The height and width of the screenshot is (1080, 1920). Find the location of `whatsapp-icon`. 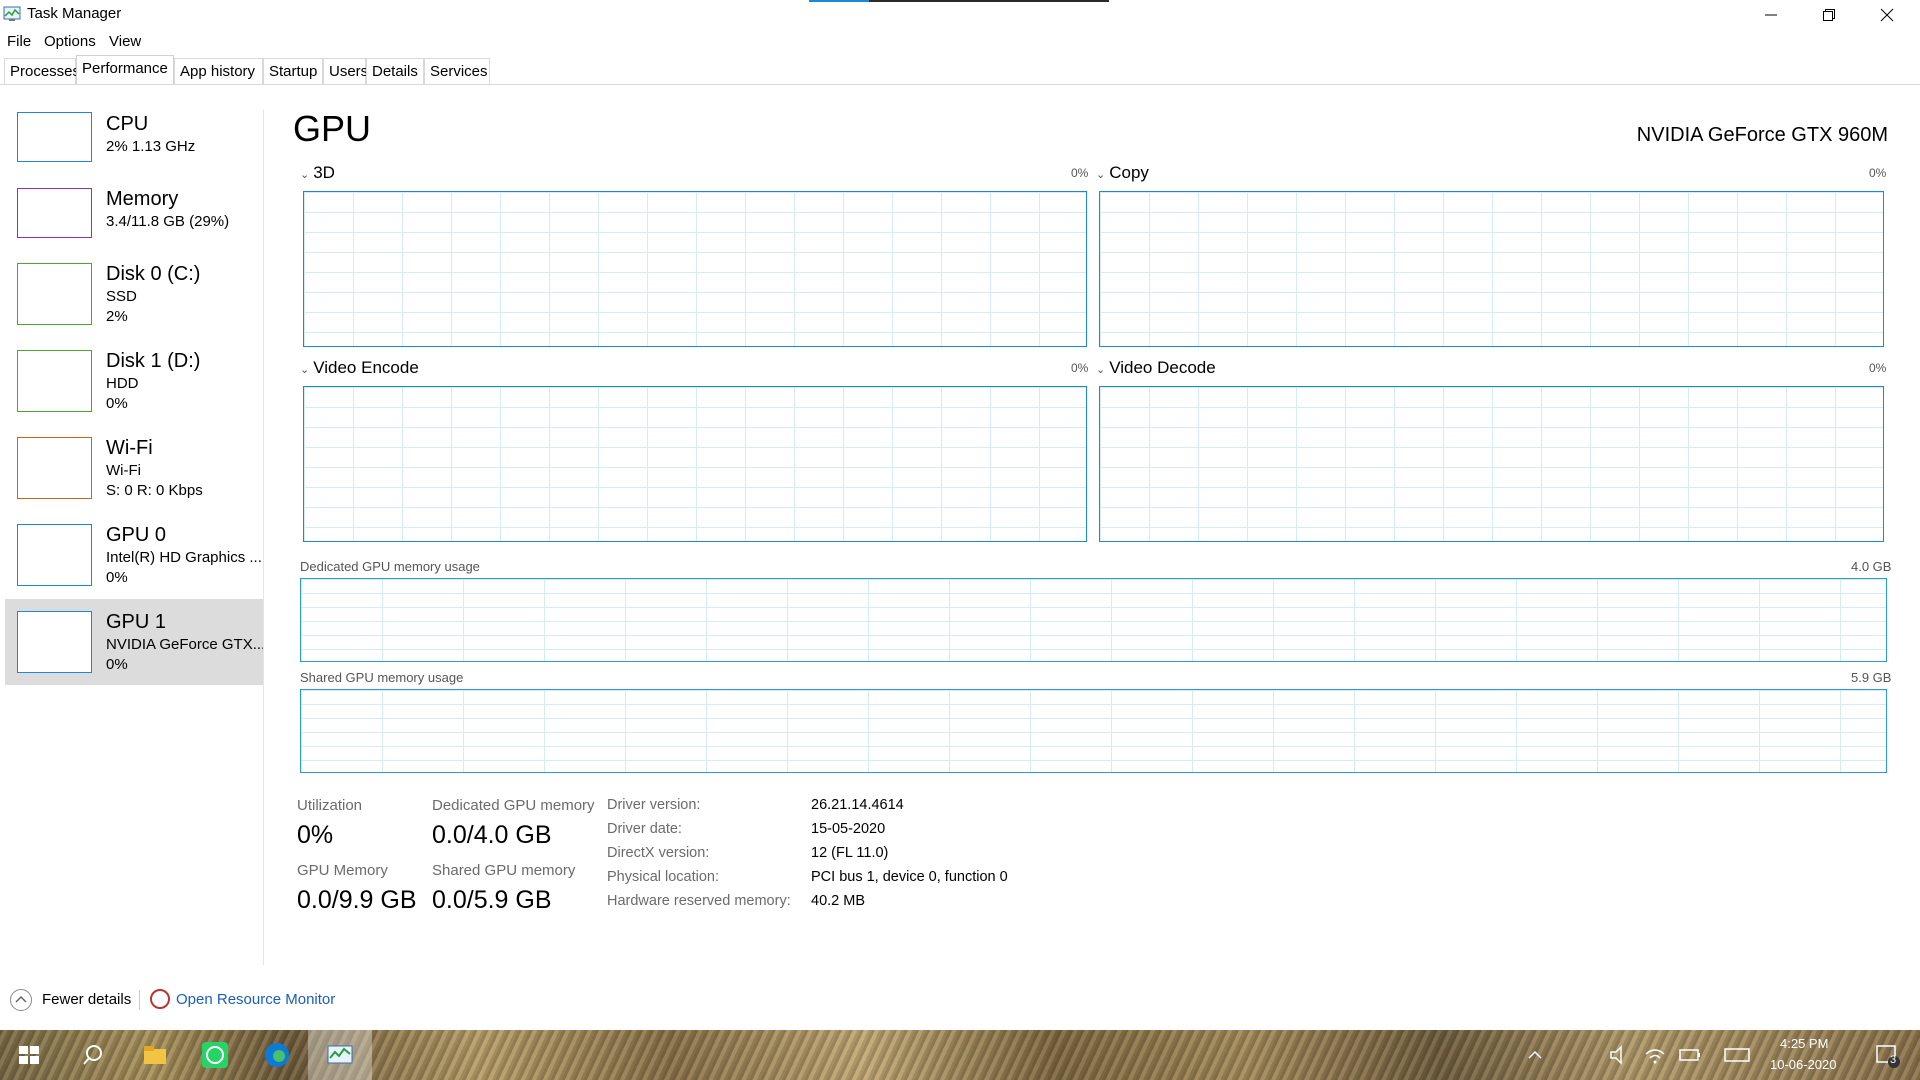

whatsapp-icon is located at coordinates (215, 1055).